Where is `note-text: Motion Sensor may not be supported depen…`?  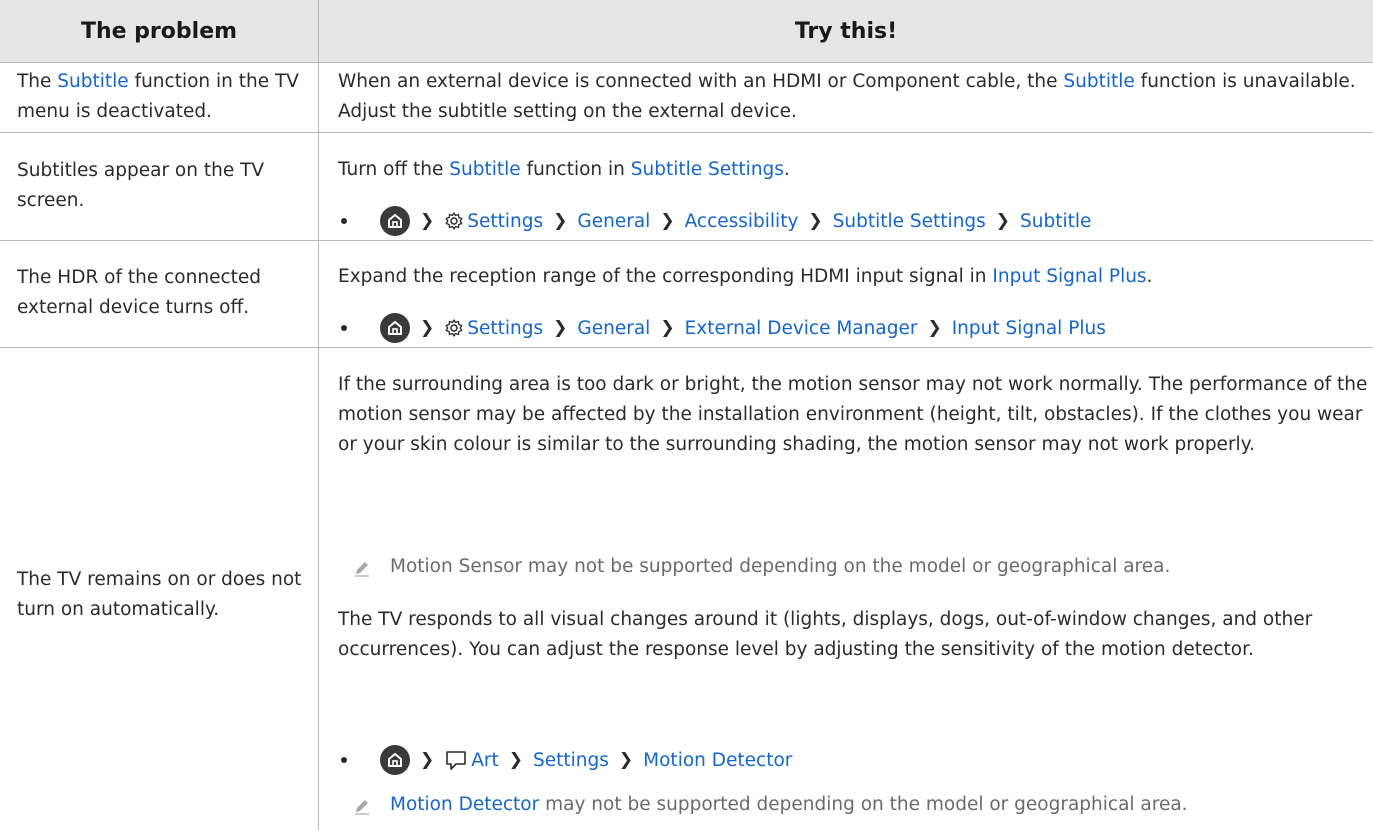
note-text: Motion Sensor may not be supported depen… is located at coordinates (780, 566).